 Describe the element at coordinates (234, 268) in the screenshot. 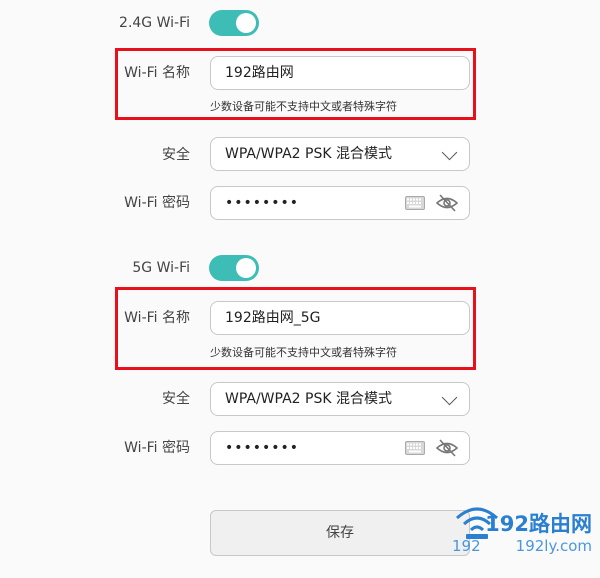

I see `wifi5-toggle` at that location.